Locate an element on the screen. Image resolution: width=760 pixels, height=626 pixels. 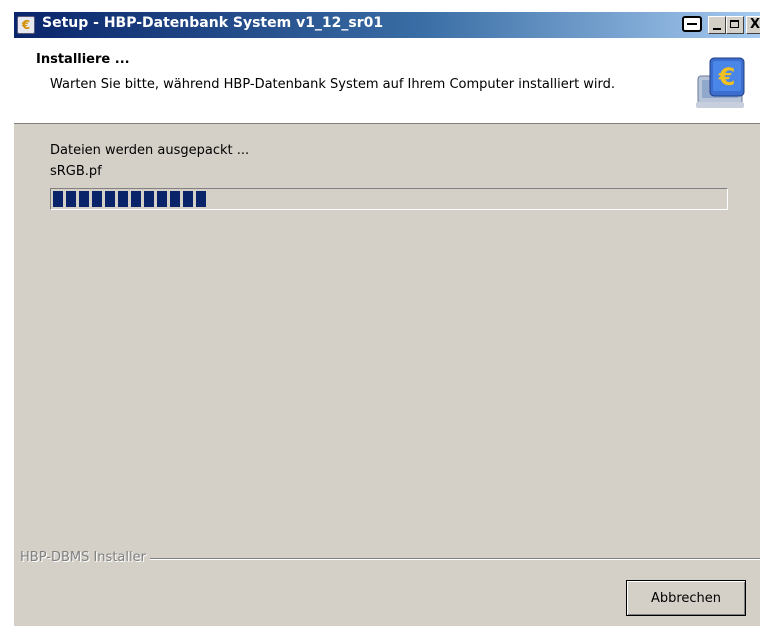
close-icon: X is located at coordinates (753, 25).